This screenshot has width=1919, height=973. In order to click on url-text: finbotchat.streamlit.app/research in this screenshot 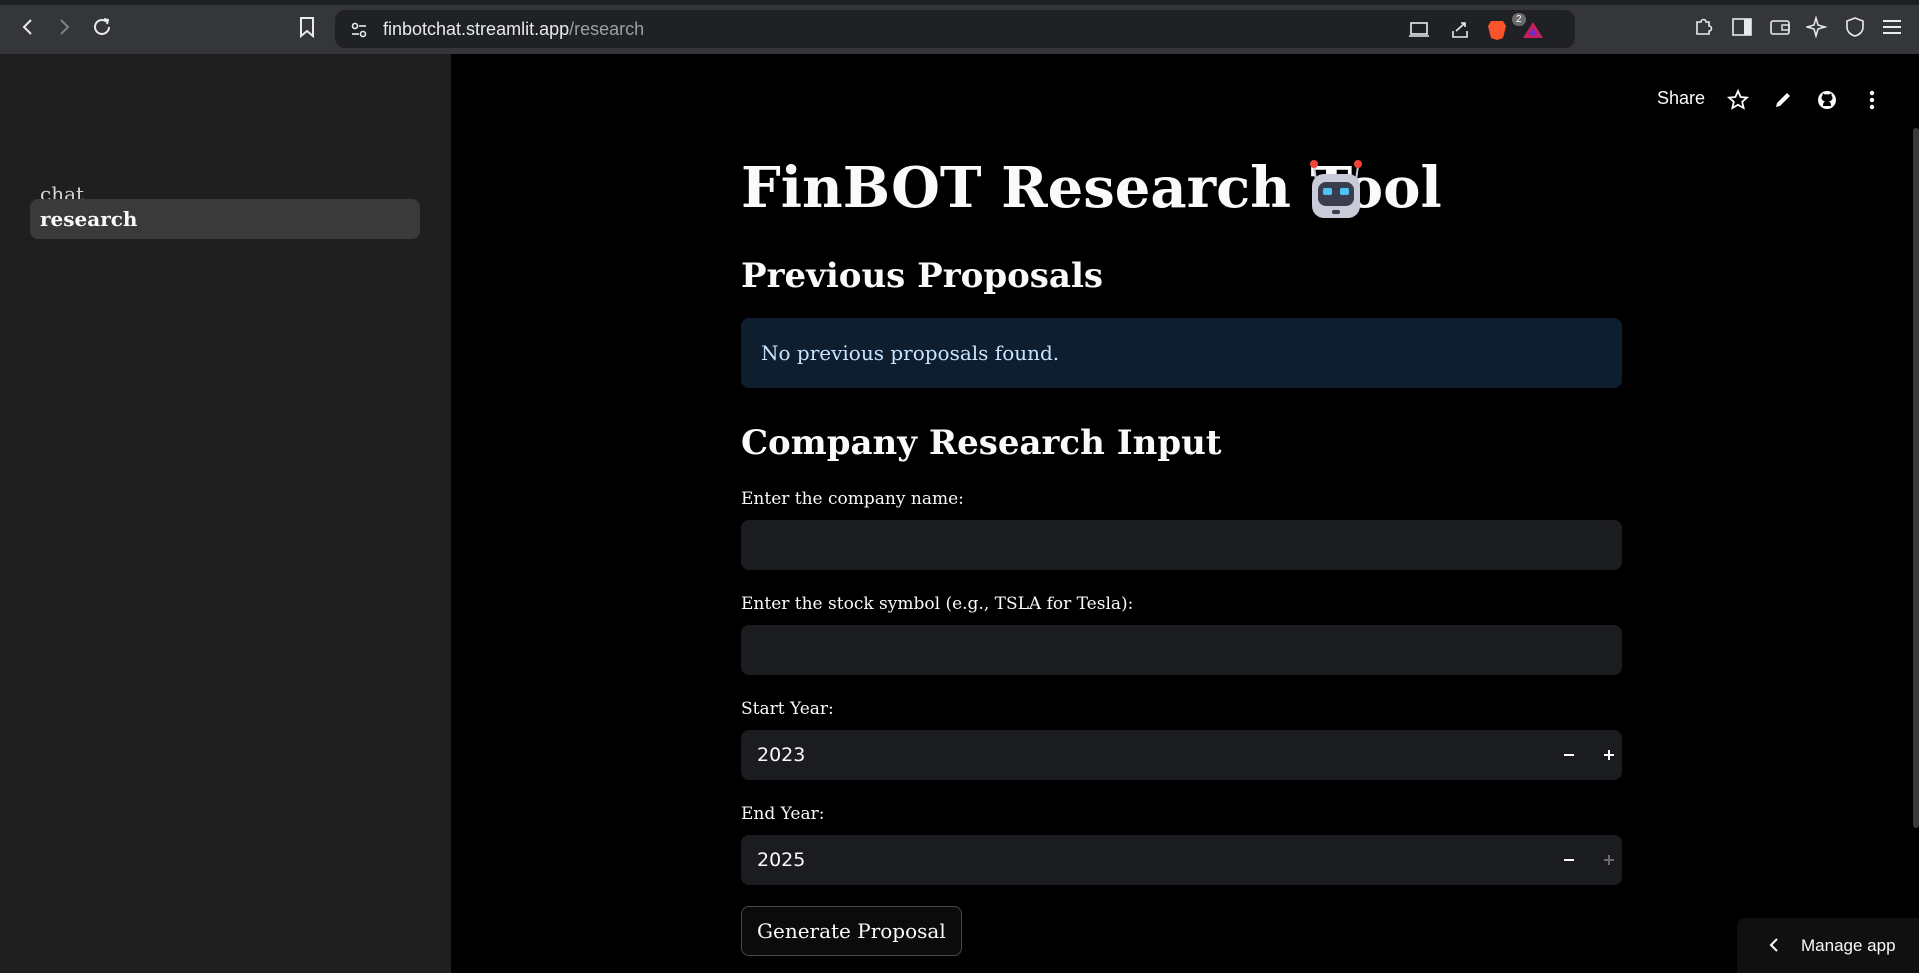, I will do `click(513, 29)`.